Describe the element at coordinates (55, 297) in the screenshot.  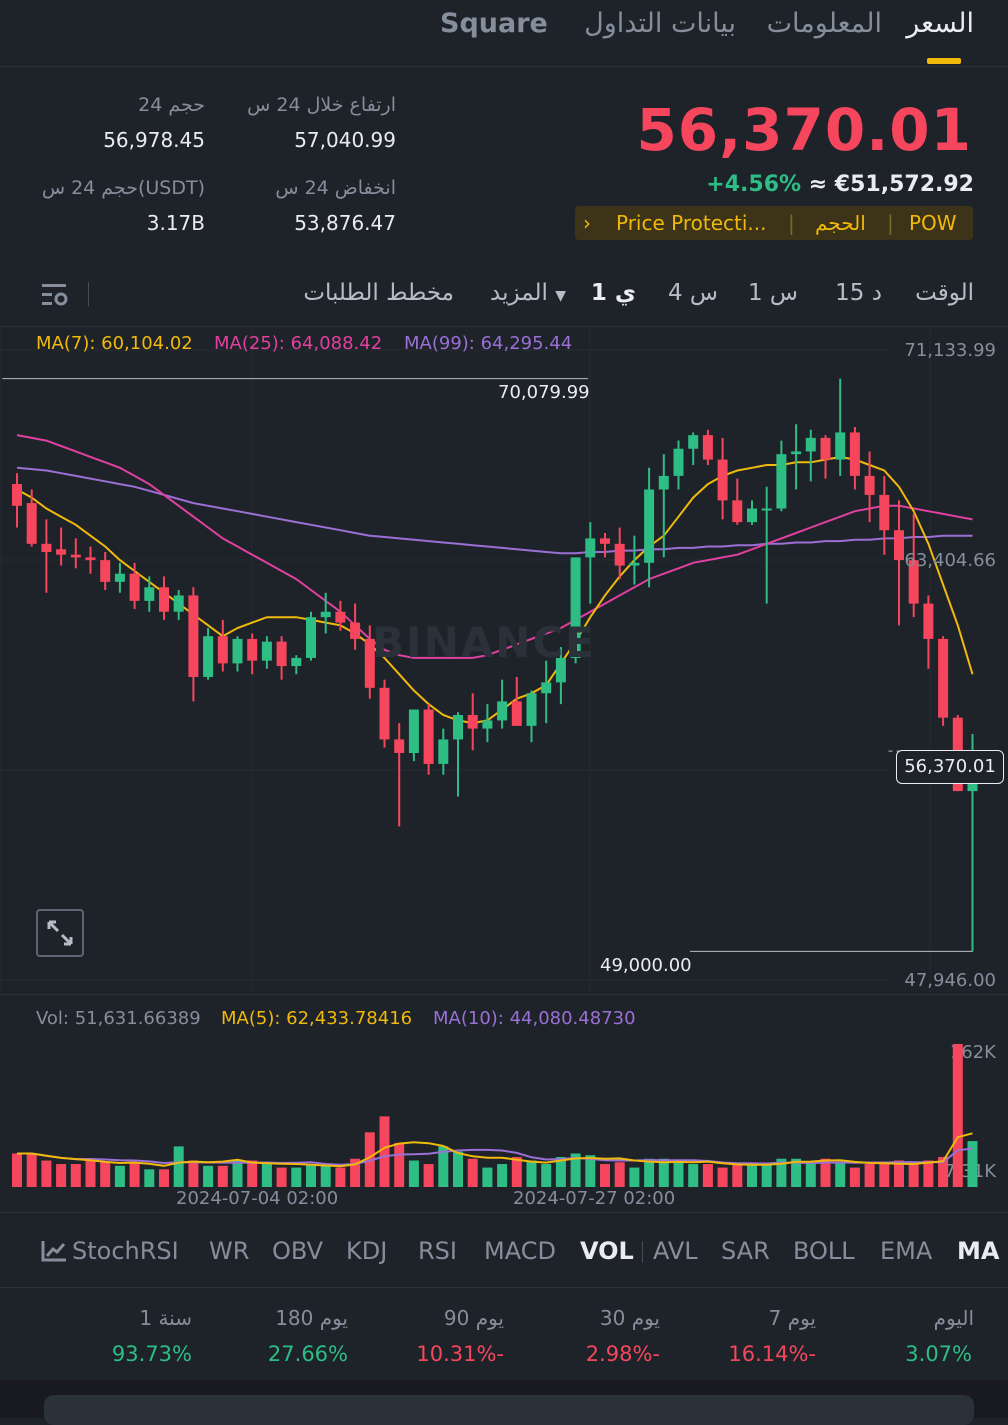
I see `chart-settings-icon` at that location.